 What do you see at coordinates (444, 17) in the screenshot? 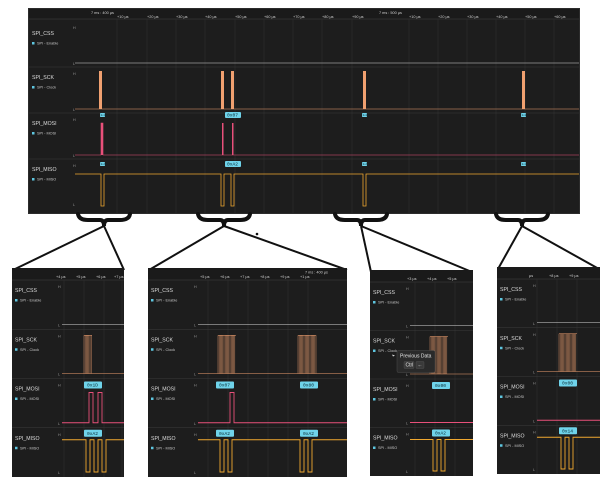
I see `time-tick: +20 µs` at bounding box center [444, 17].